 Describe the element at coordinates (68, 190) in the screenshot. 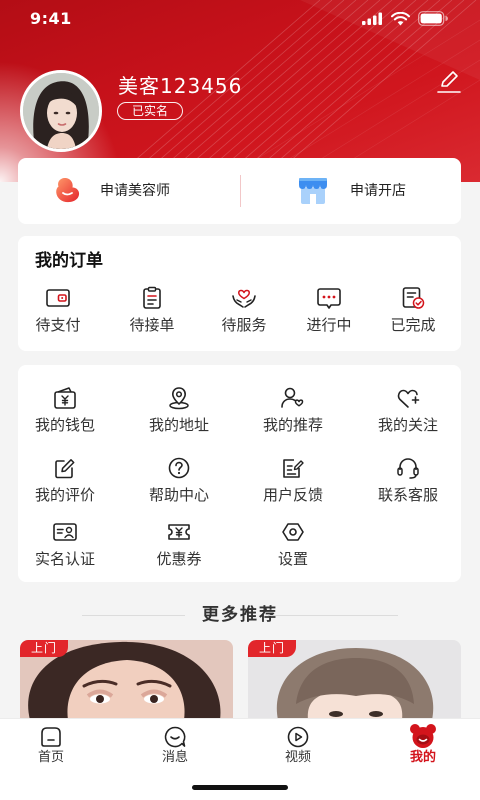

I see `beautician-icon` at that location.